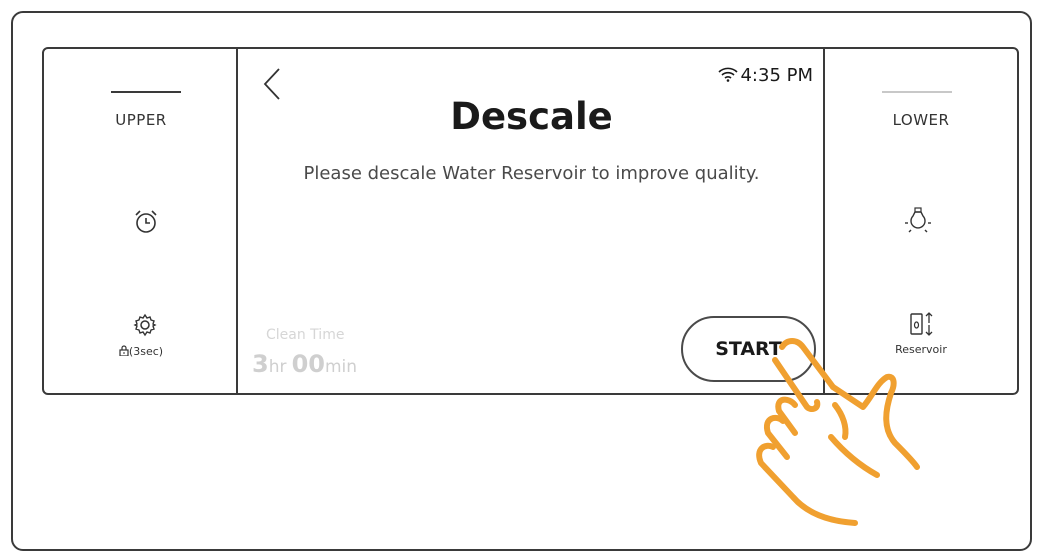 The image size is (1041, 556). What do you see at coordinates (124, 351) in the screenshot?
I see `lock-icon` at bounding box center [124, 351].